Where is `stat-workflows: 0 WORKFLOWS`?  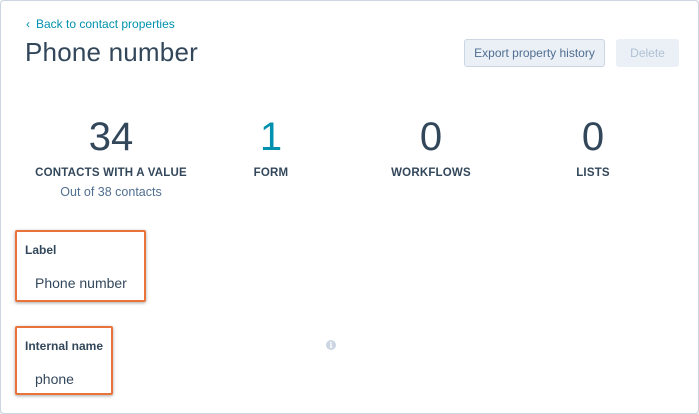
stat-workflows: 0 WORKFLOWS is located at coordinates (431, 146).